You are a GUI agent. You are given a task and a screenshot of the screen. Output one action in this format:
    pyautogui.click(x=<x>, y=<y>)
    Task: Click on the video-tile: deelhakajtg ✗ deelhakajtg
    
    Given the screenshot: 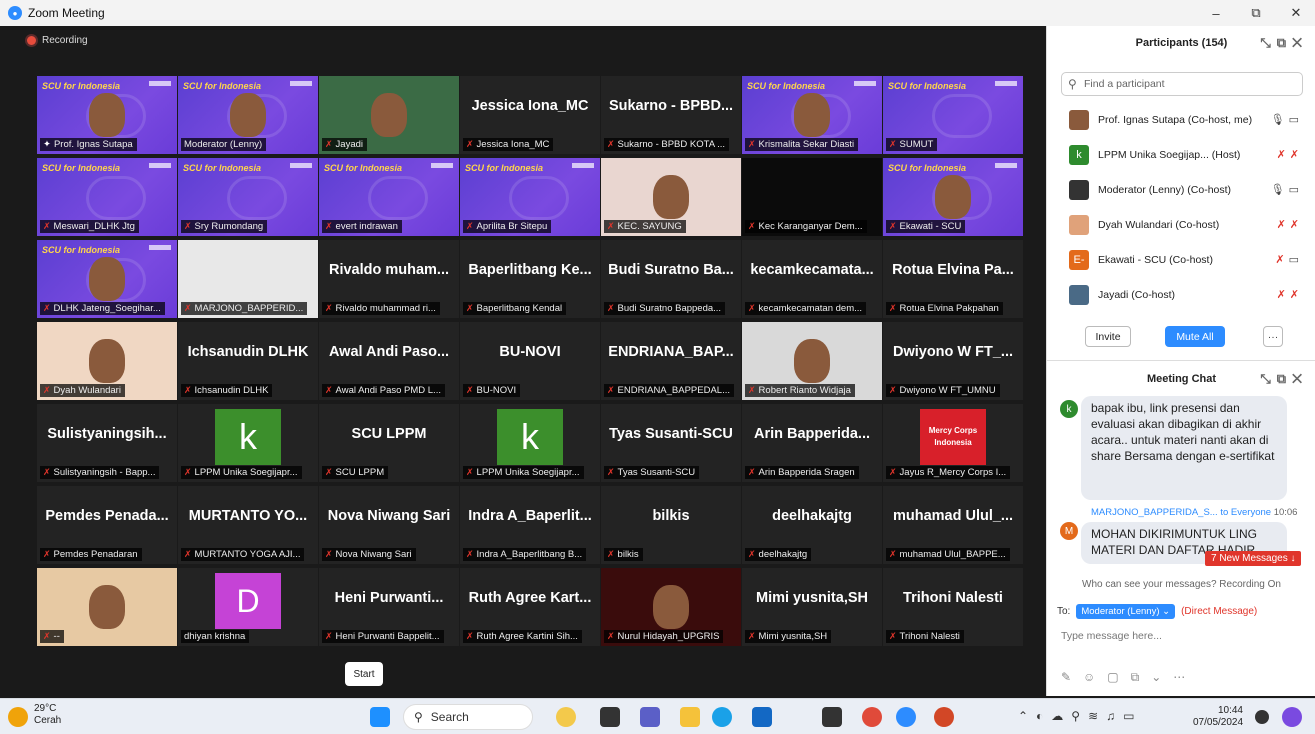 What is the action you would take?
    pyautogui.click(x=812, y=525)
    